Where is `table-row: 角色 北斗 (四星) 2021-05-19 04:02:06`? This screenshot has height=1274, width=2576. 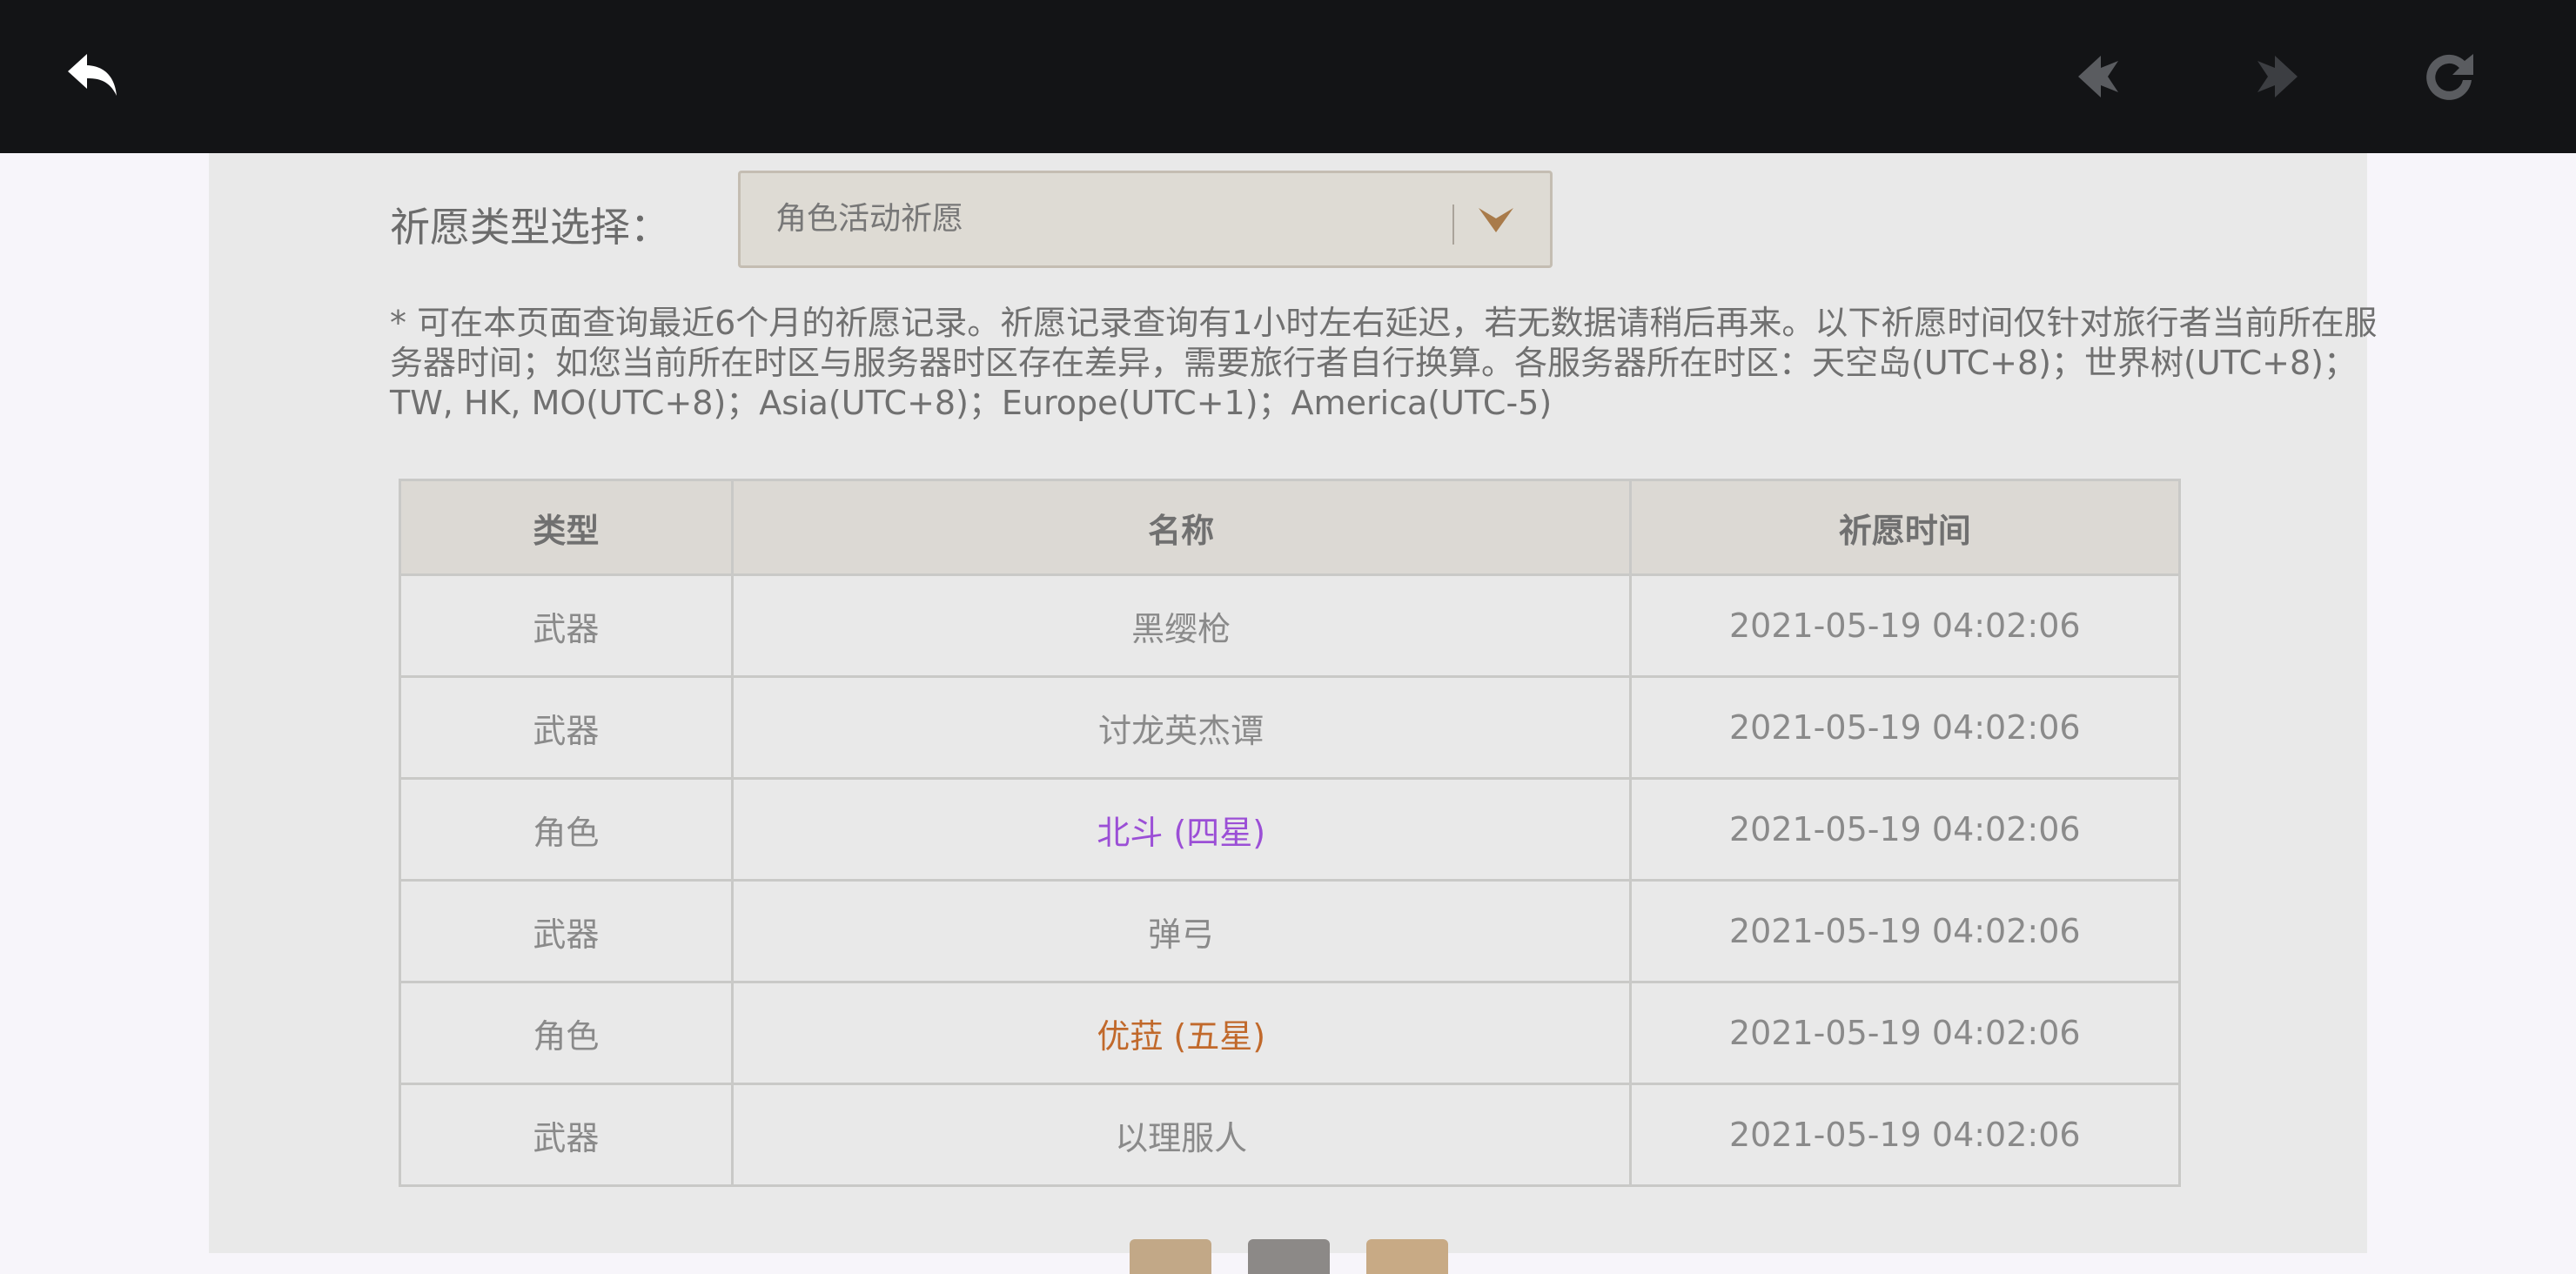 table-row: 角色 北斗 (四星) 2021-05-19 04:02:06 is located at coordinates (1290, 829).